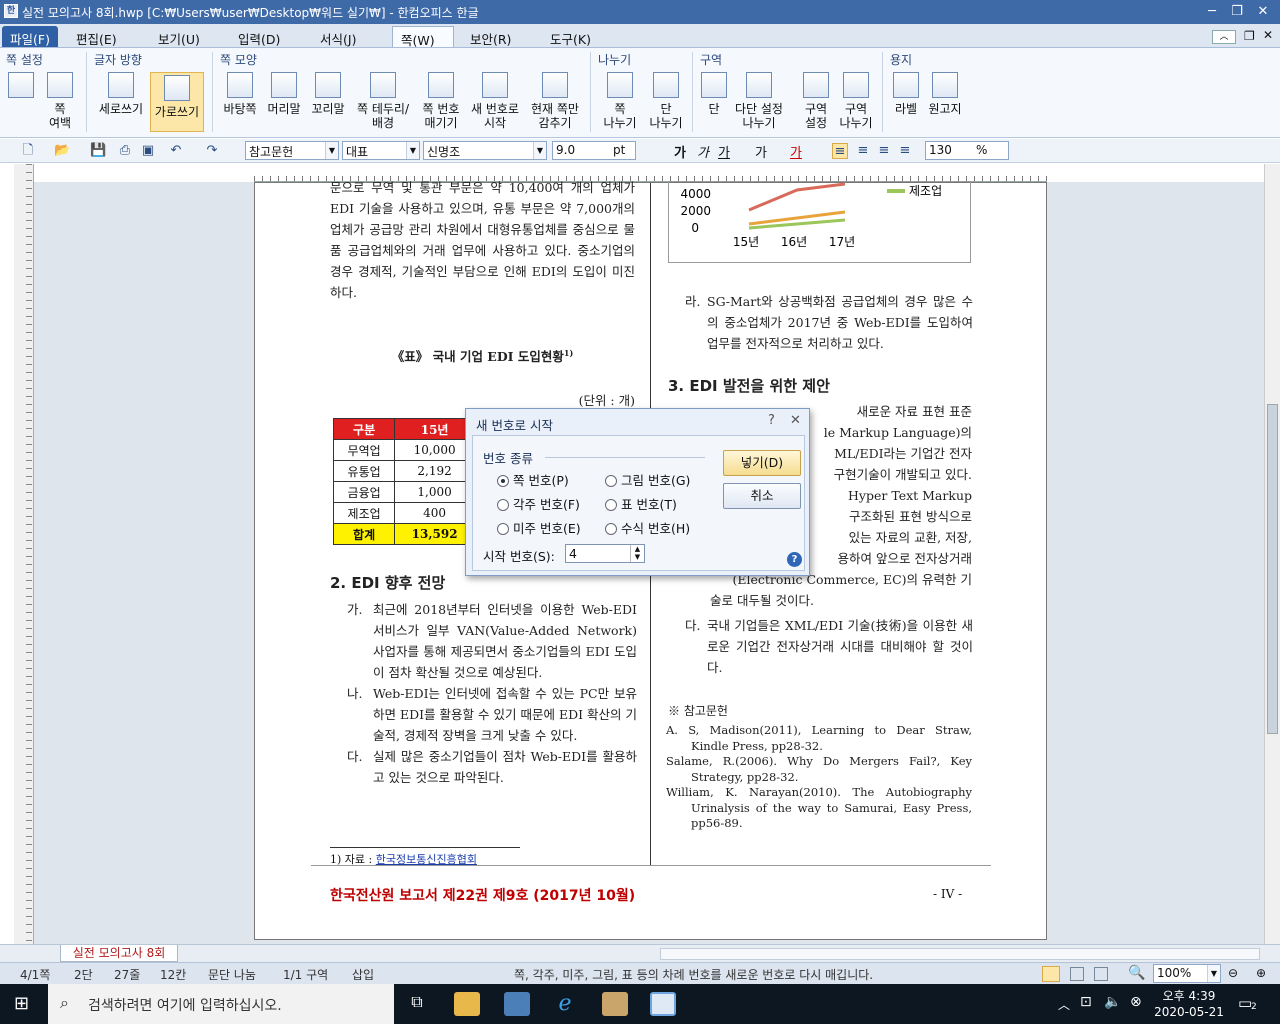 The width and height of the screenshot is (1280, 1024). Describe the element at coordinates (905, 151) in the screenshot. I see `align-right-icon: ≡` at that location.